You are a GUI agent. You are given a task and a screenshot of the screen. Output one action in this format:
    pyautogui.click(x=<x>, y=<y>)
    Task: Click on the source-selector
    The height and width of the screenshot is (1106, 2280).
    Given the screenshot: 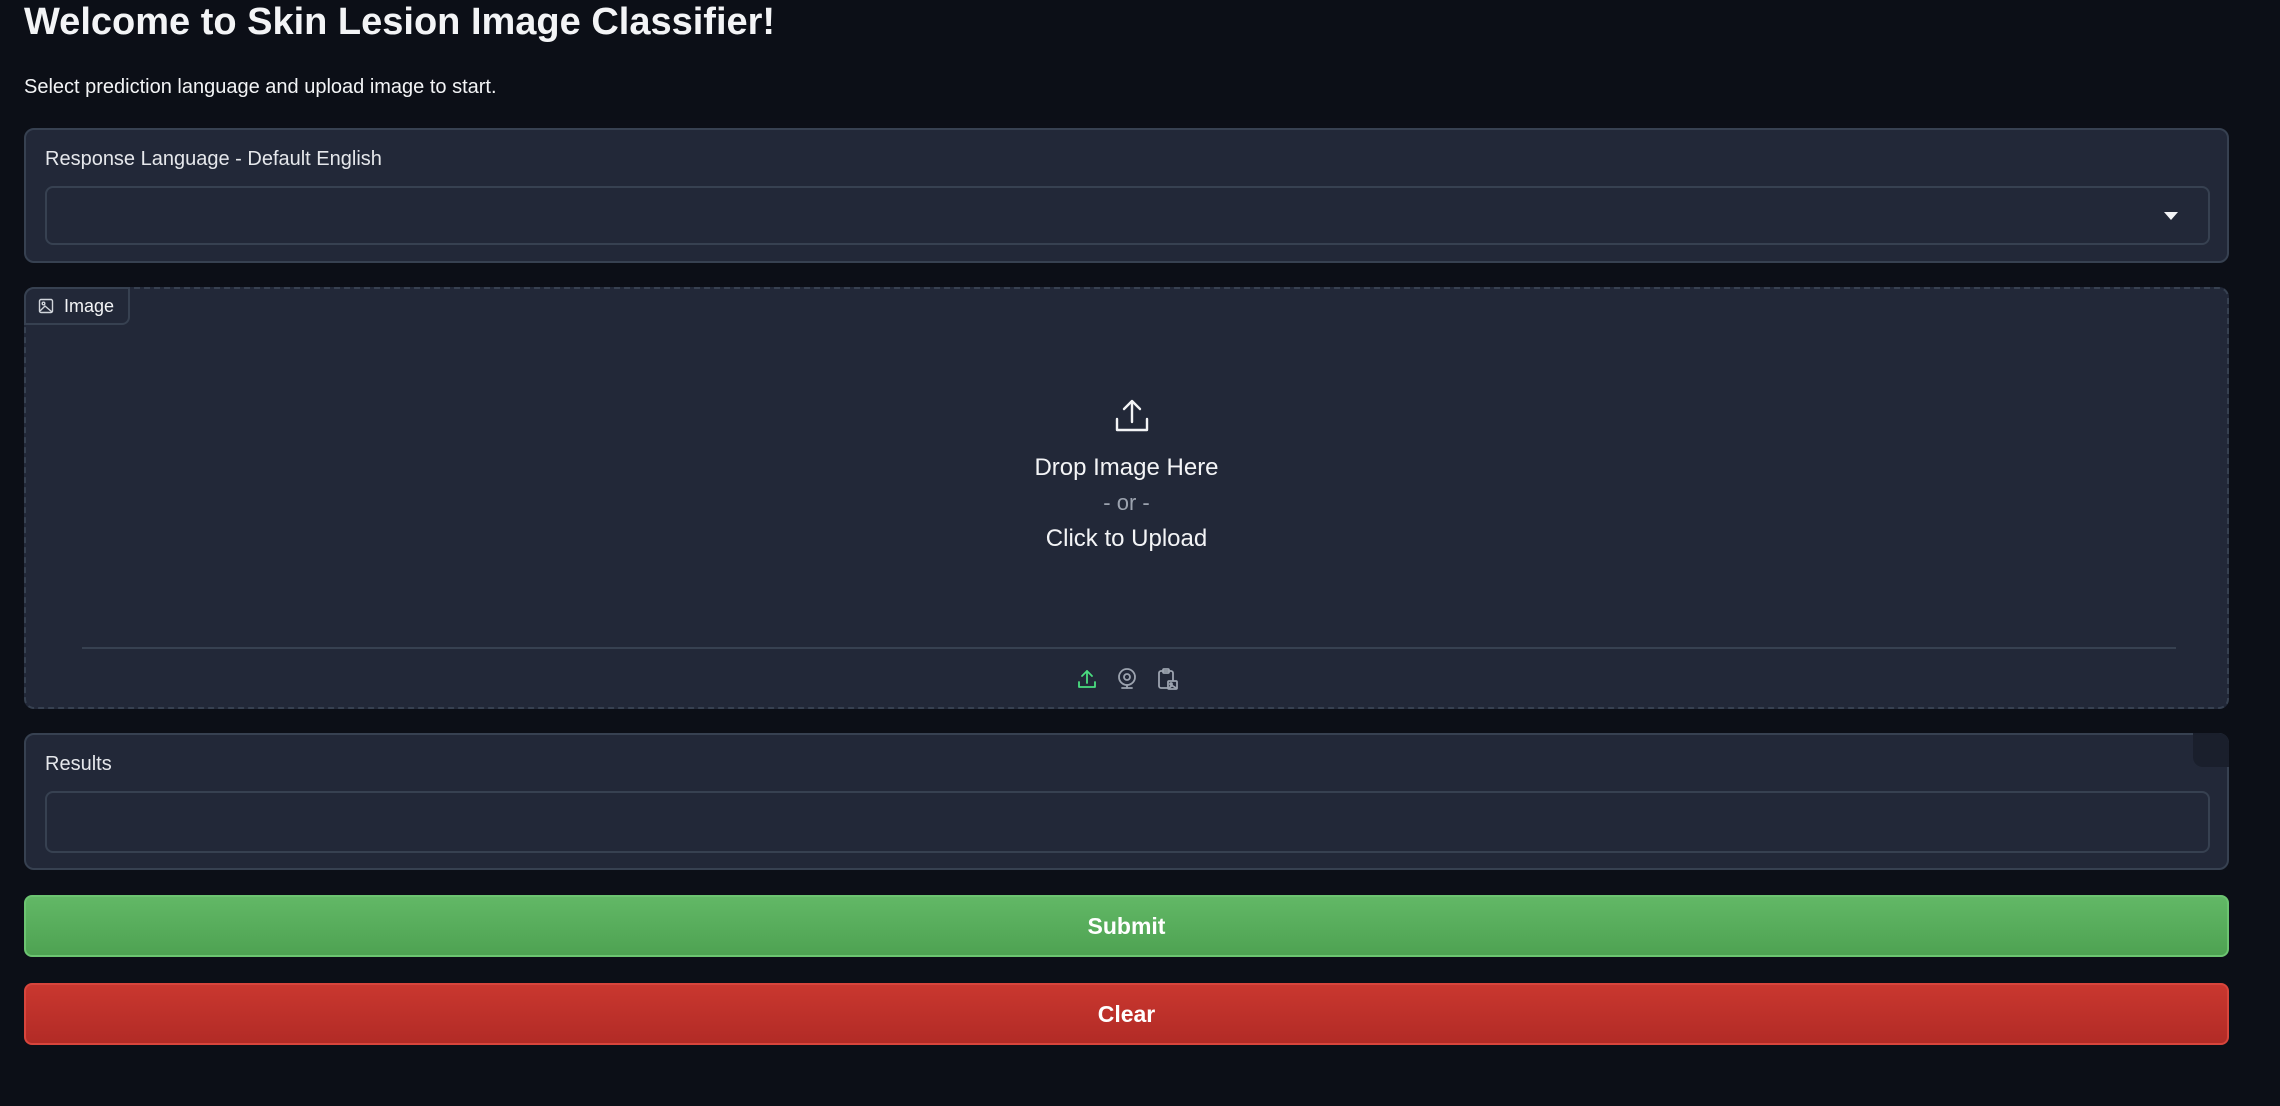 What is the action you would take?
    pyautogui.click(x=1126, y=679)
    